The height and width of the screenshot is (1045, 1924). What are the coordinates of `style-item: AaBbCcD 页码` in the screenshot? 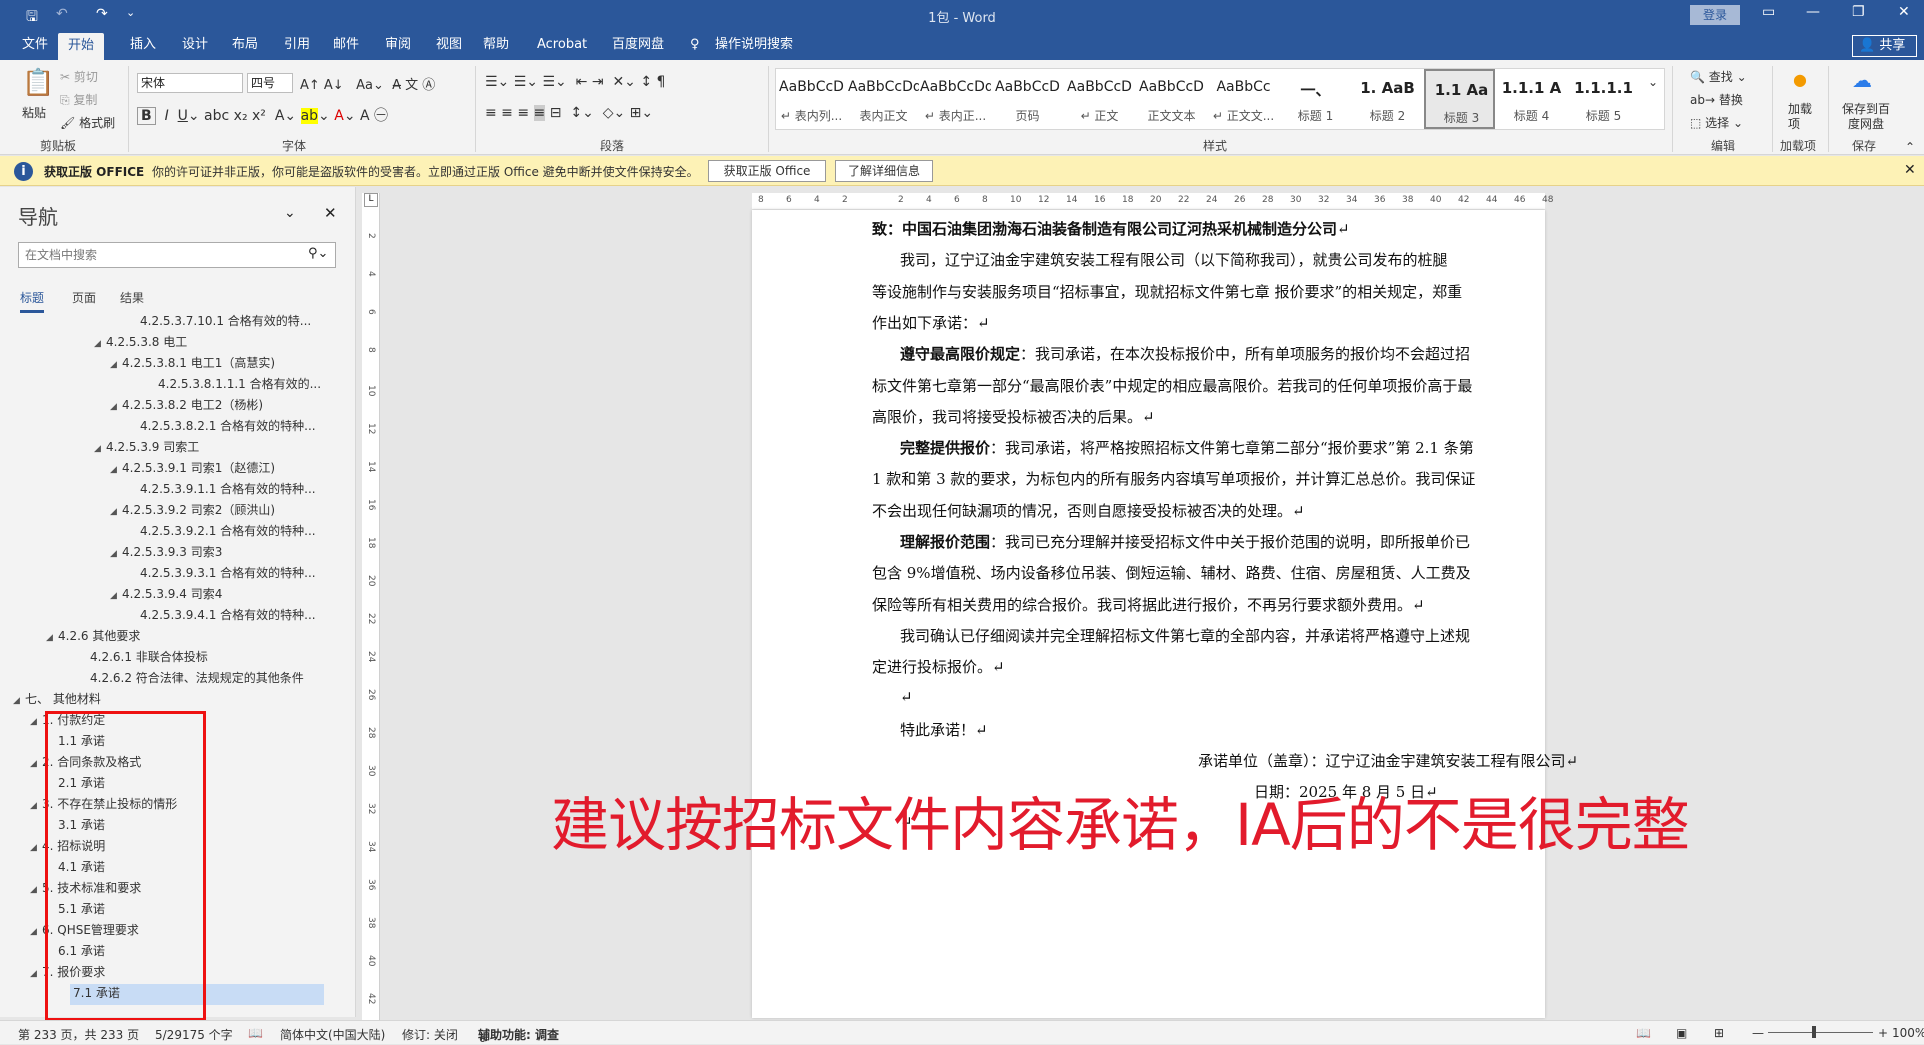 It's located at (1027, 99).